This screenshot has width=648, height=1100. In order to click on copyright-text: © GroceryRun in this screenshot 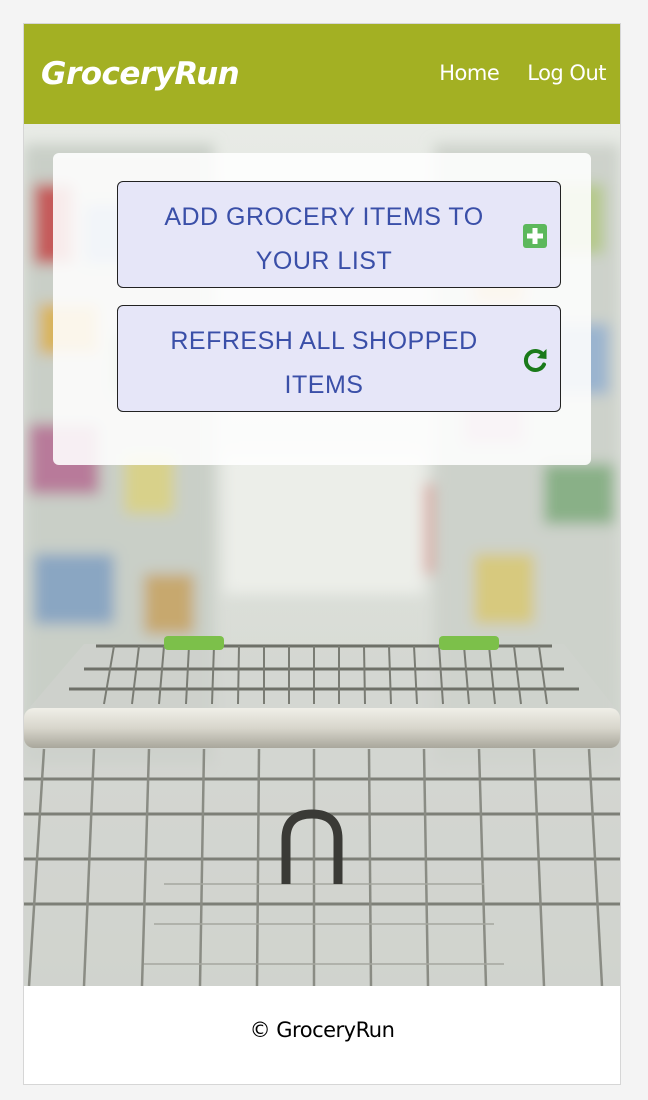, I will do `click(322, 1030)`.